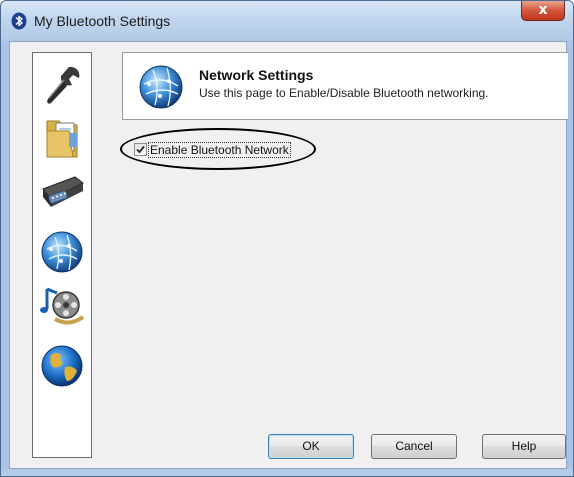  Describe the element at coordinates (256, 75) in the screenshot. I see `page-title: Network Settings` at that location.